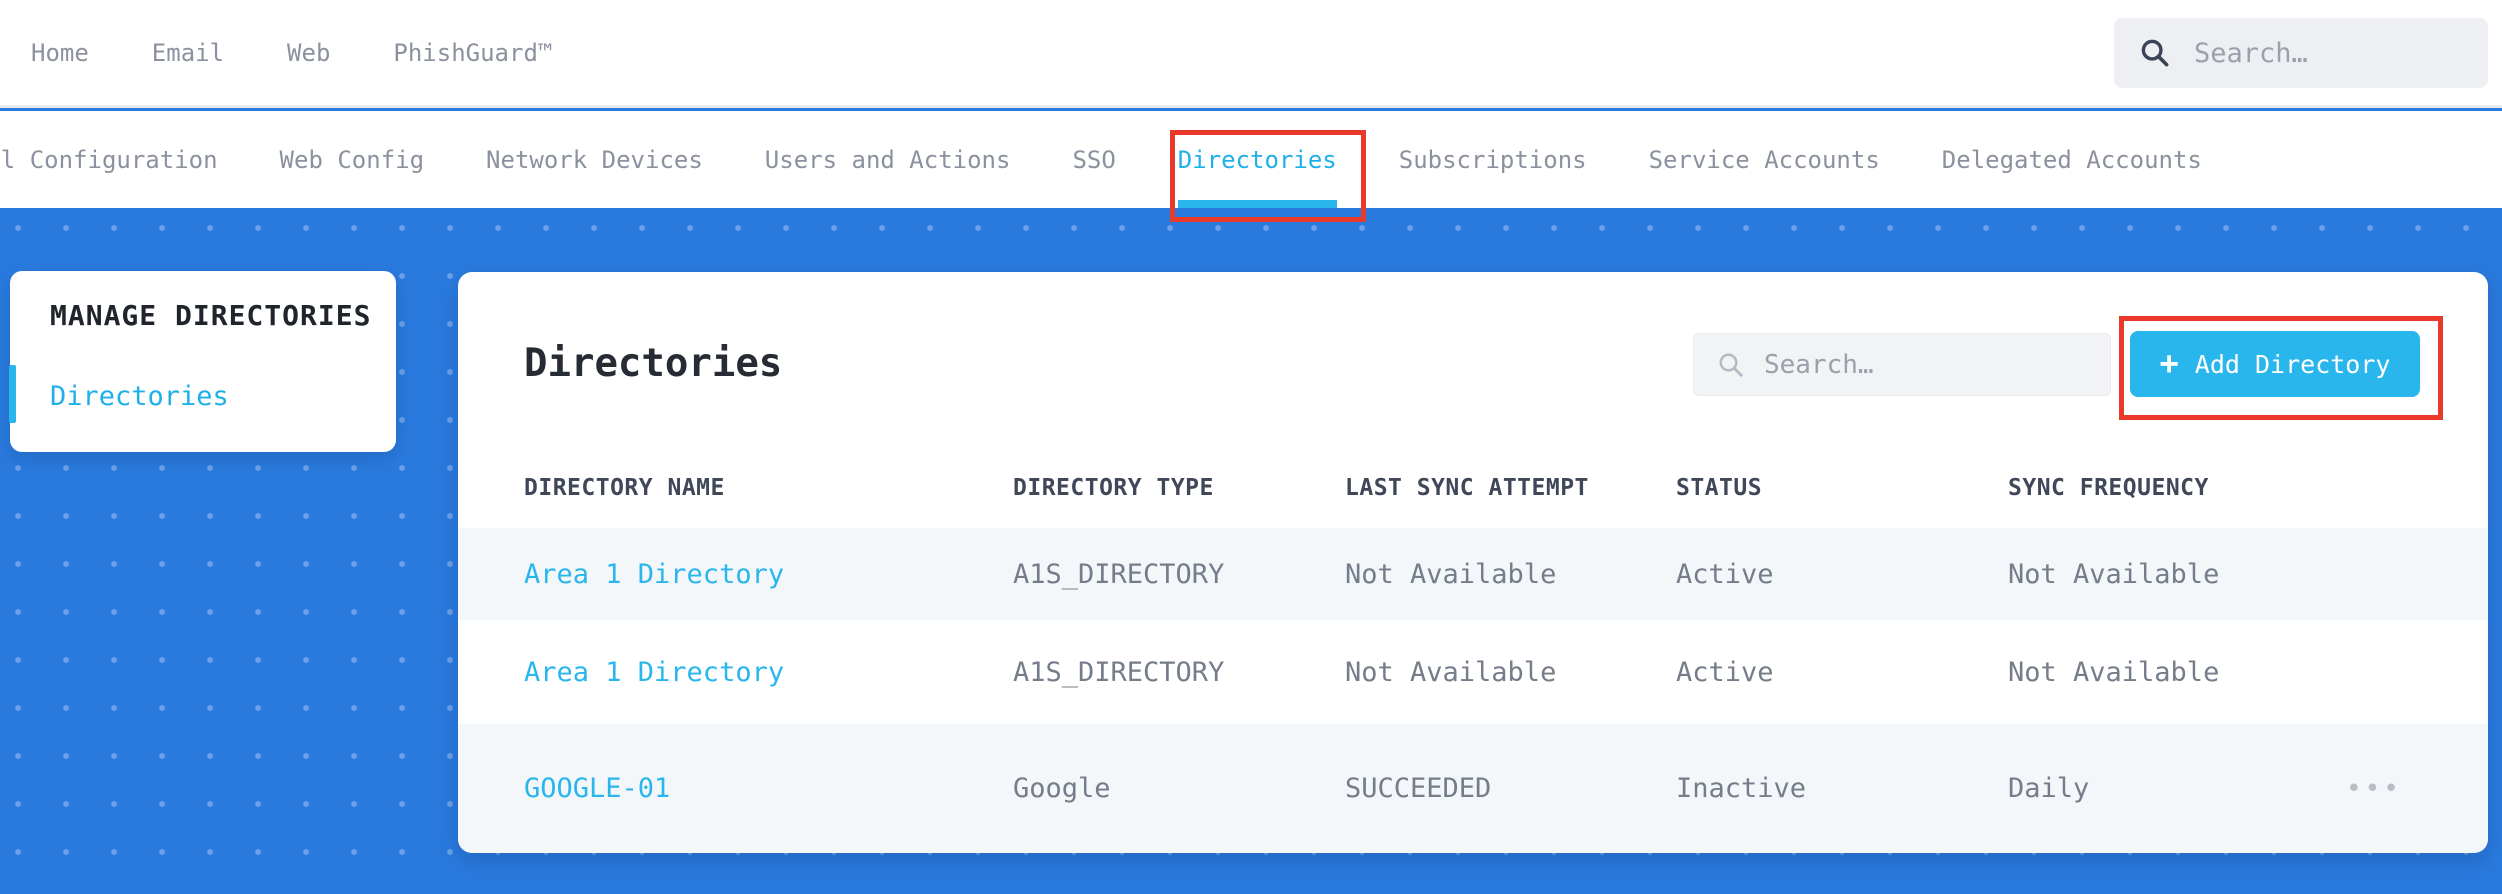  I want to click on top-nav: Home Email Web PhishGuard™, so click(1251, 54).